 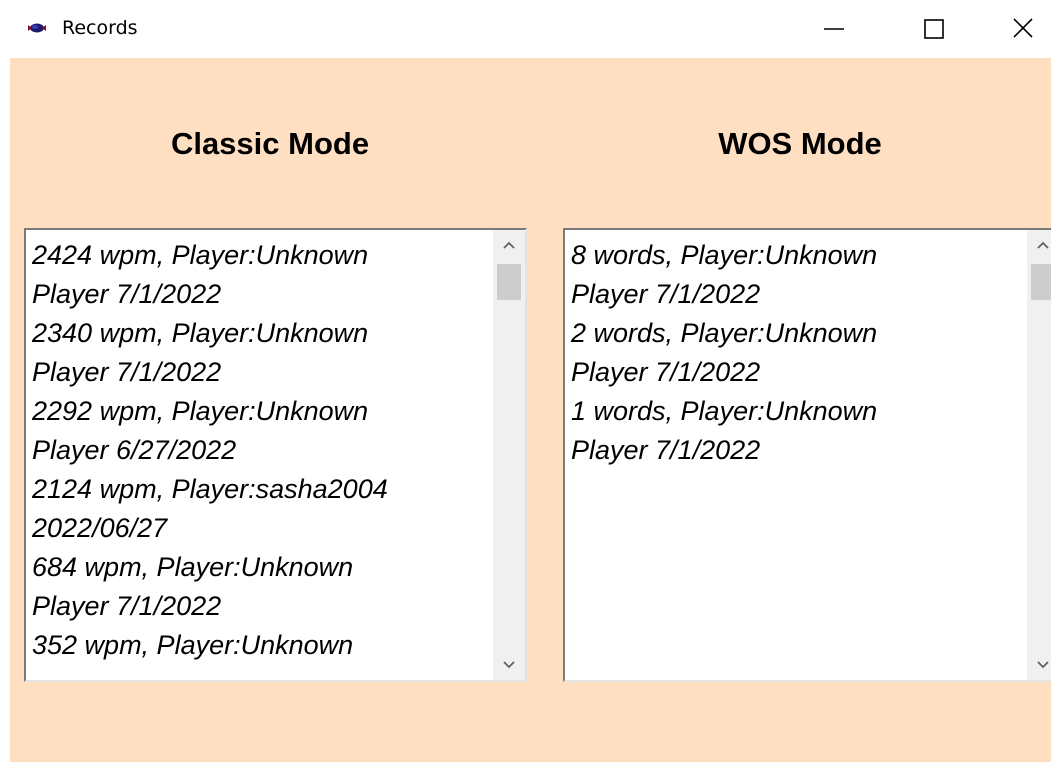 I want to click on minimize-icon, so click(x=834, y=29).